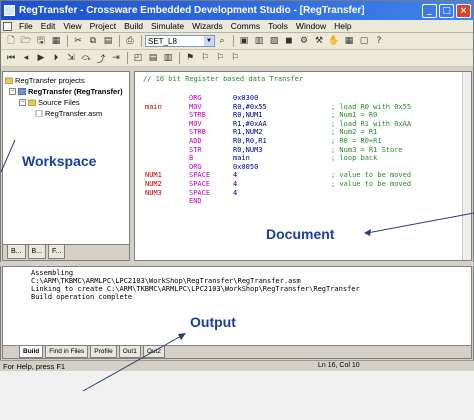  Describe the element at coordinates (9, 10) in the screenshot. I see `app-icon` at that location.